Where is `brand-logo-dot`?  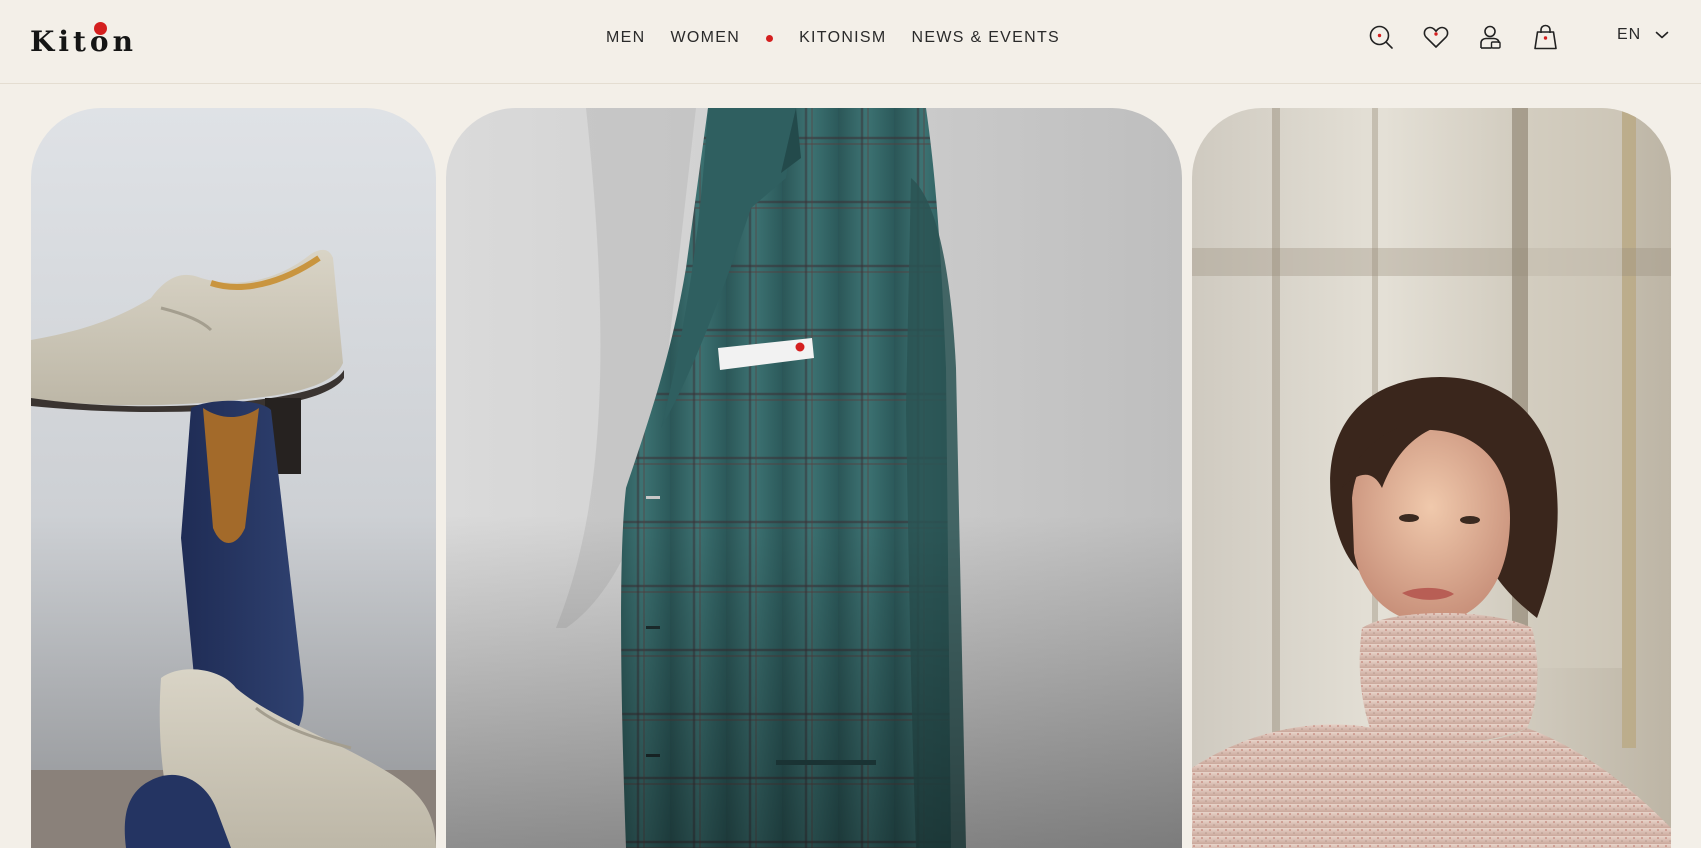
brand-logo-dot is located at coordinates (100, 28).